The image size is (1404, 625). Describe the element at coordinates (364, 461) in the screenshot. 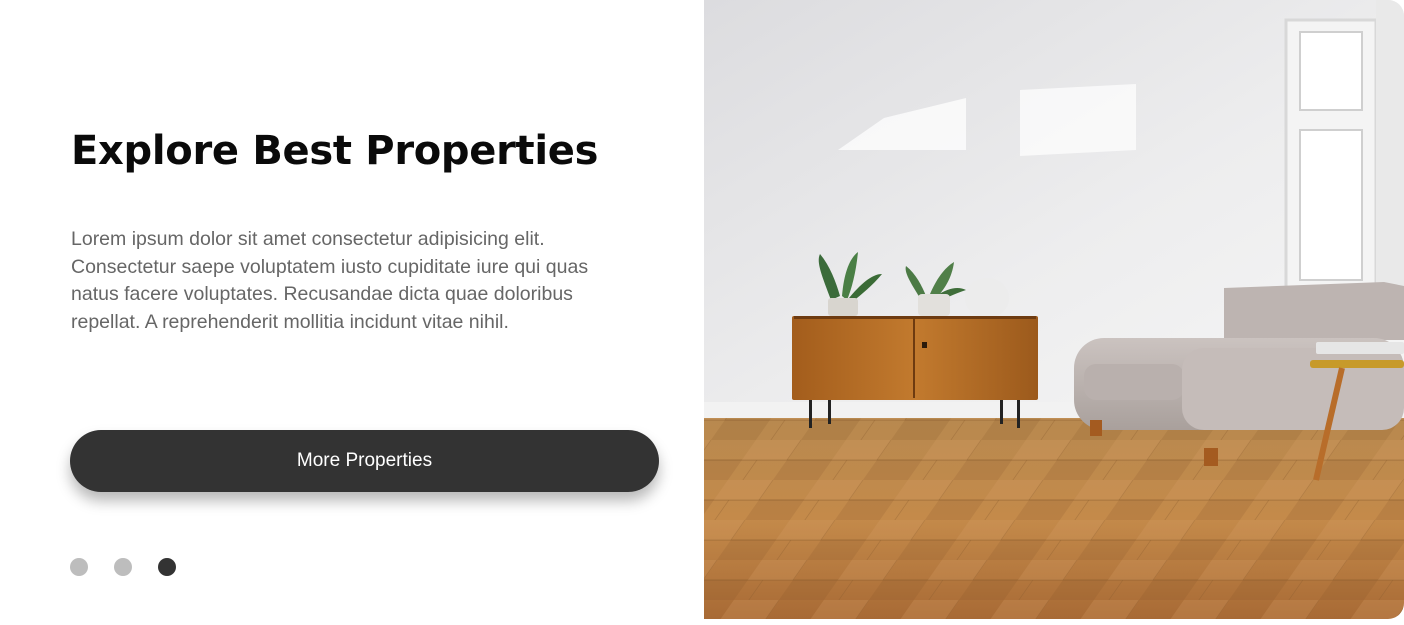

I see `more-properties-button: More Properties` at that location.